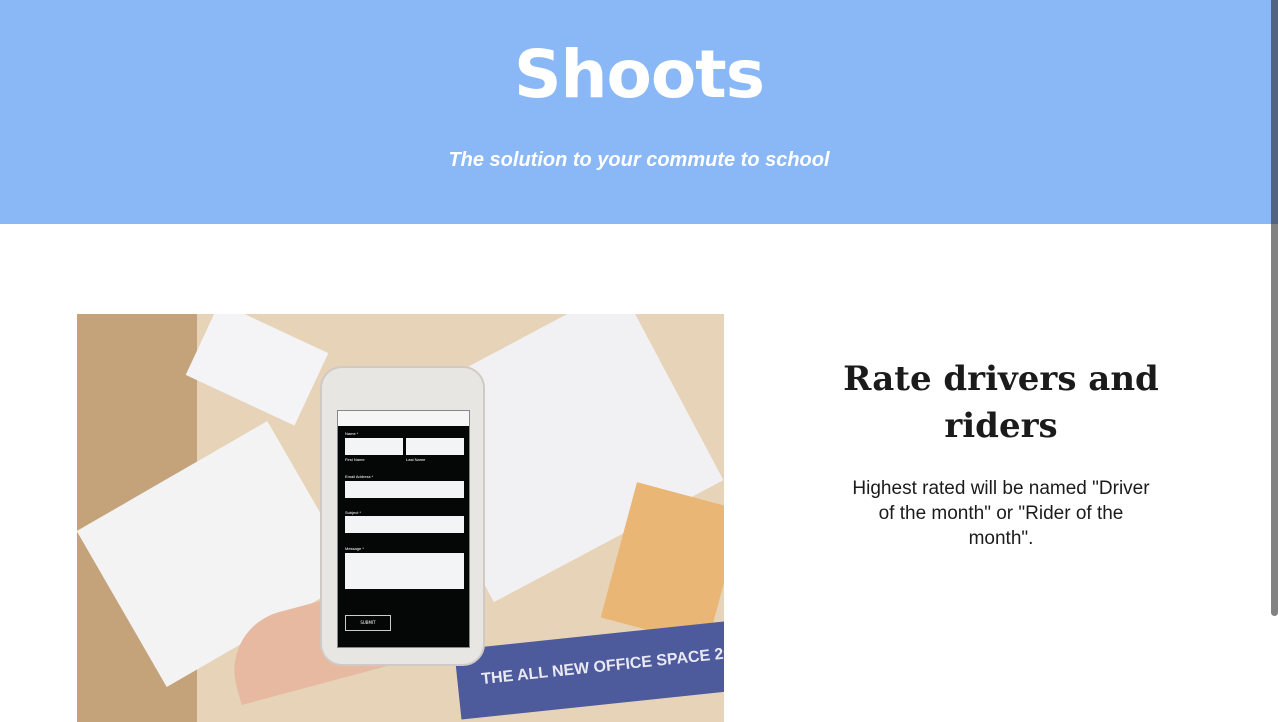 The width and height of the screenshot is (1278, 722). I want to click on form-label: Name *, so click(352, 433).